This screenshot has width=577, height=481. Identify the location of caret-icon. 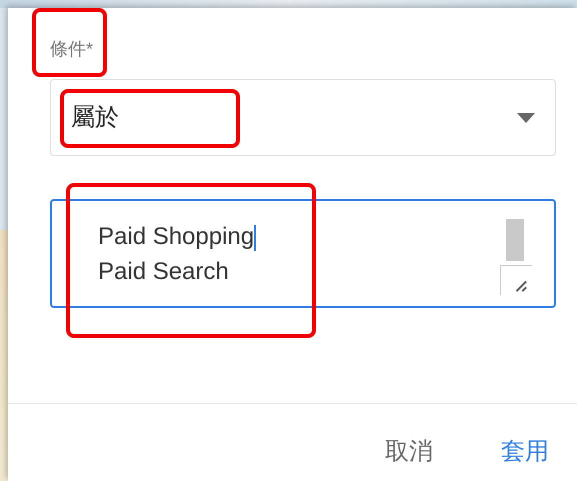
(526, 117).